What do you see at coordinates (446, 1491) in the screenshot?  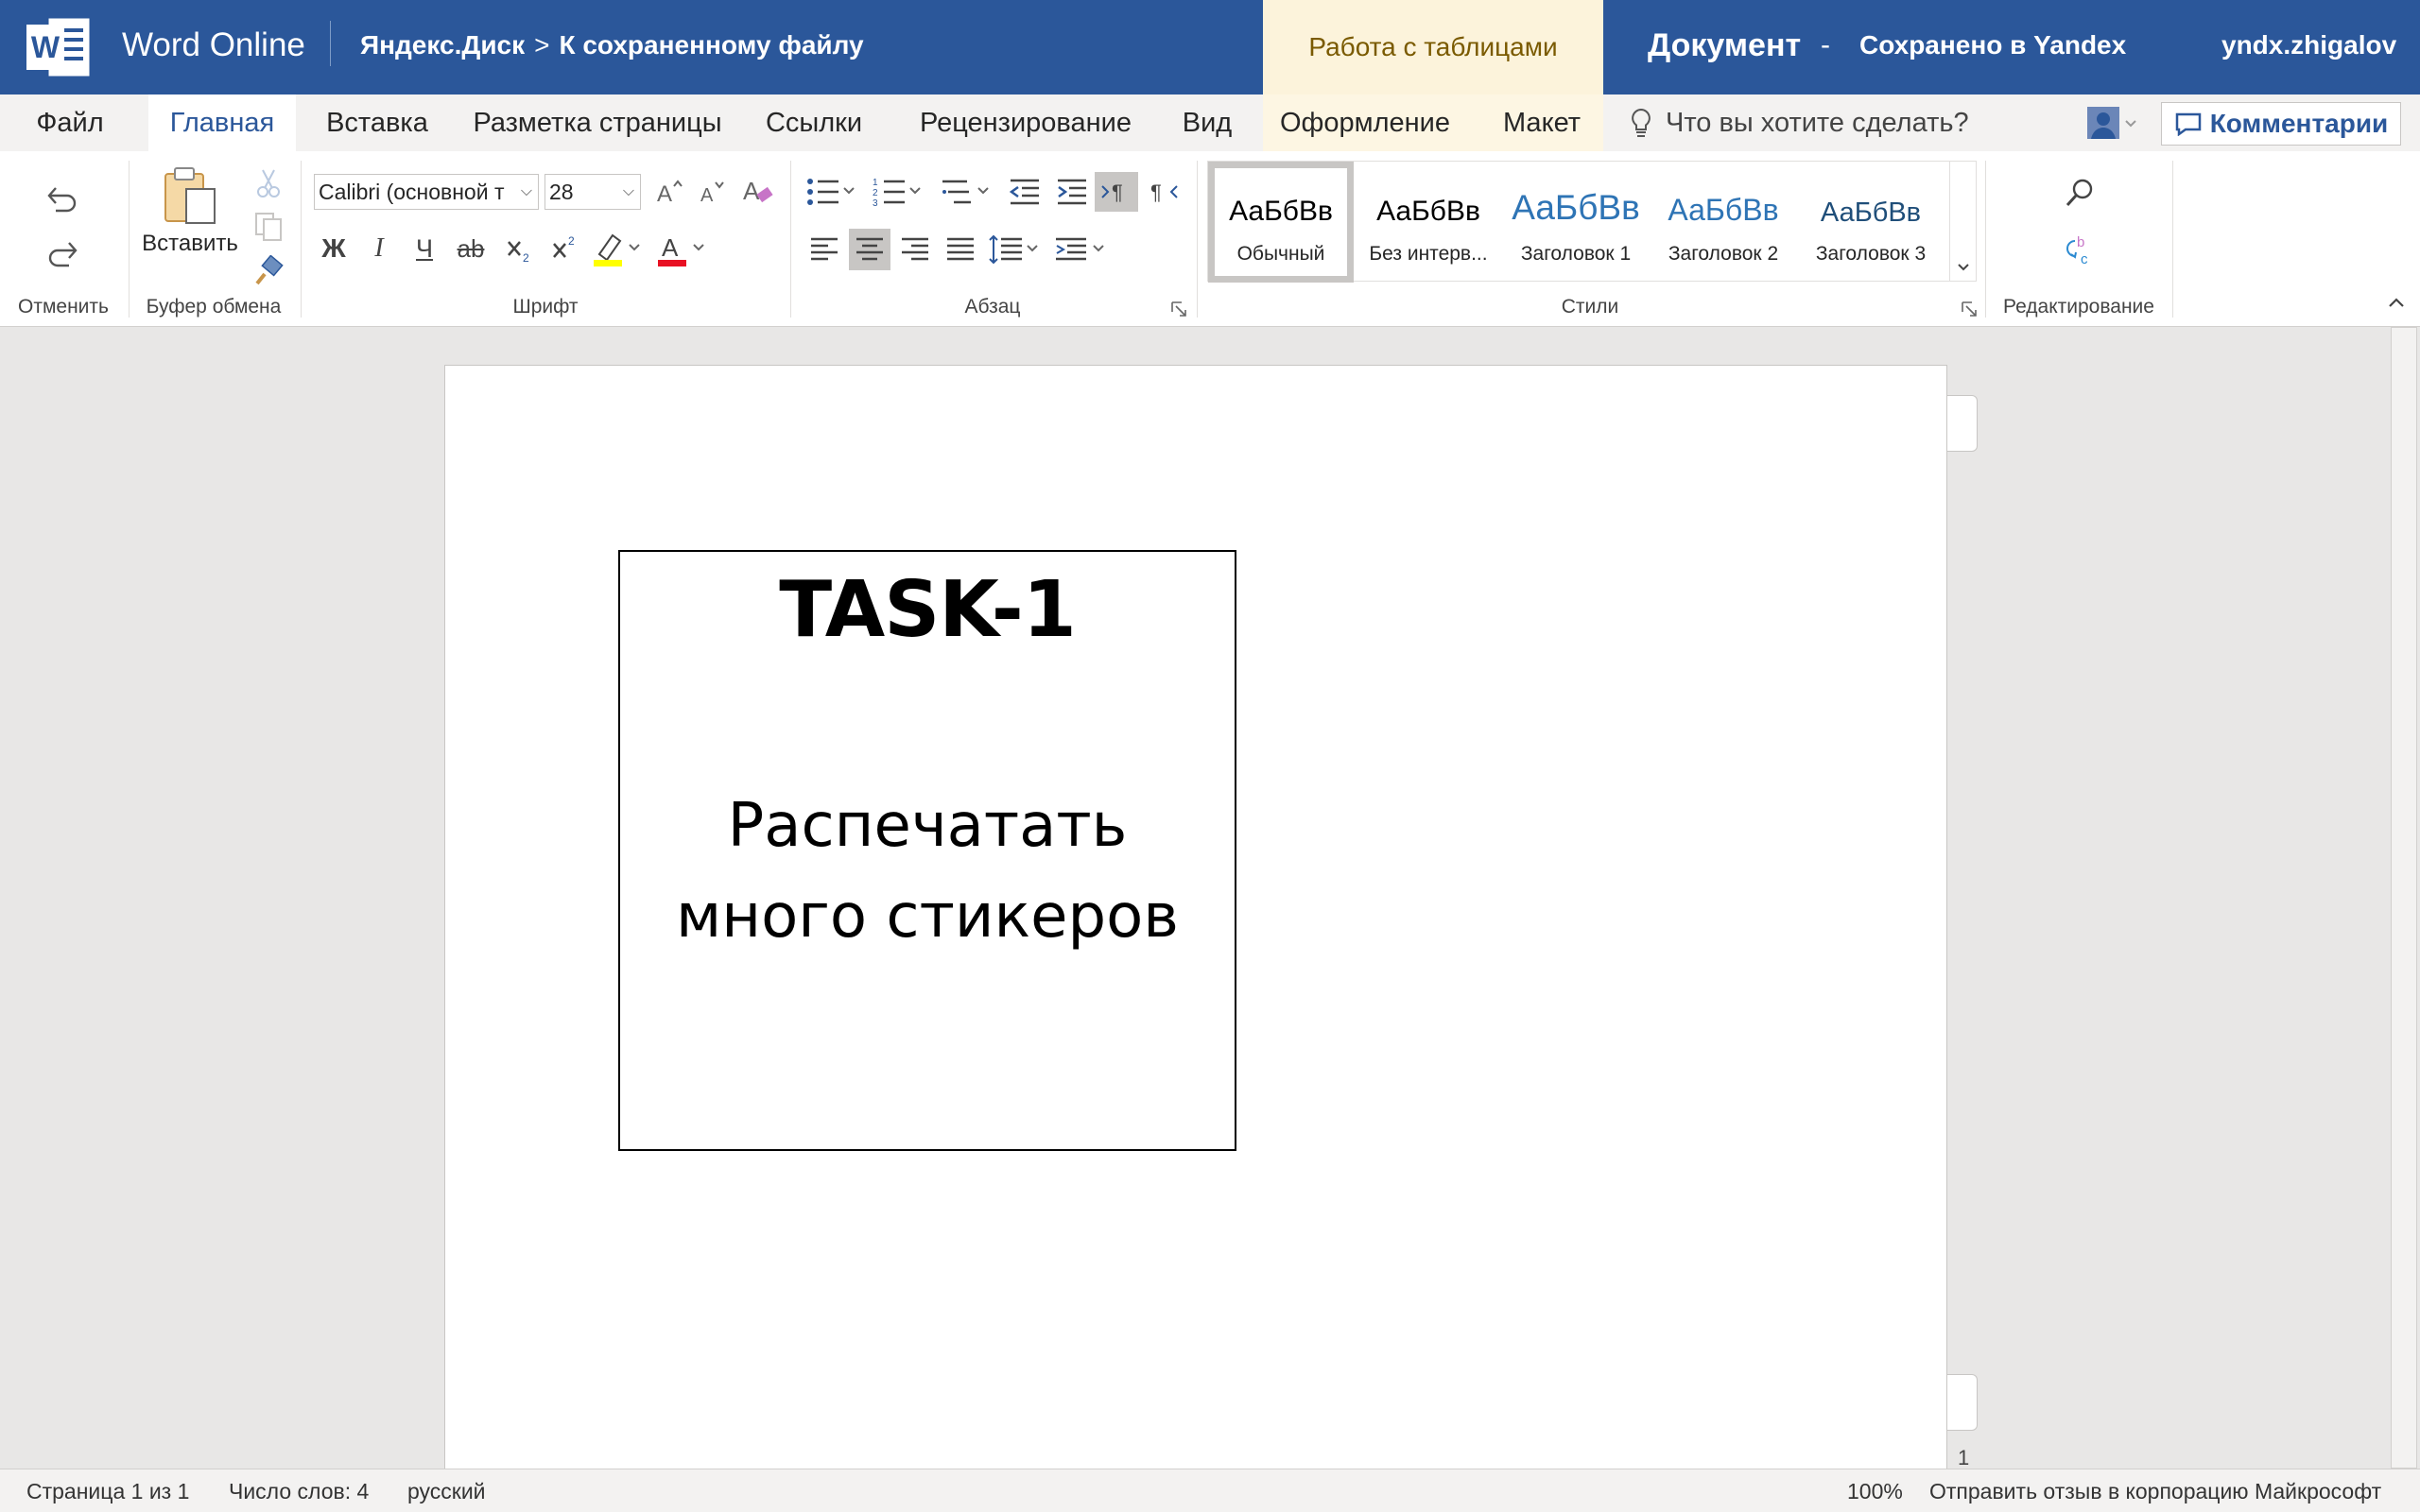 I see `status-language: русский` at bounding box center [446, 1491].